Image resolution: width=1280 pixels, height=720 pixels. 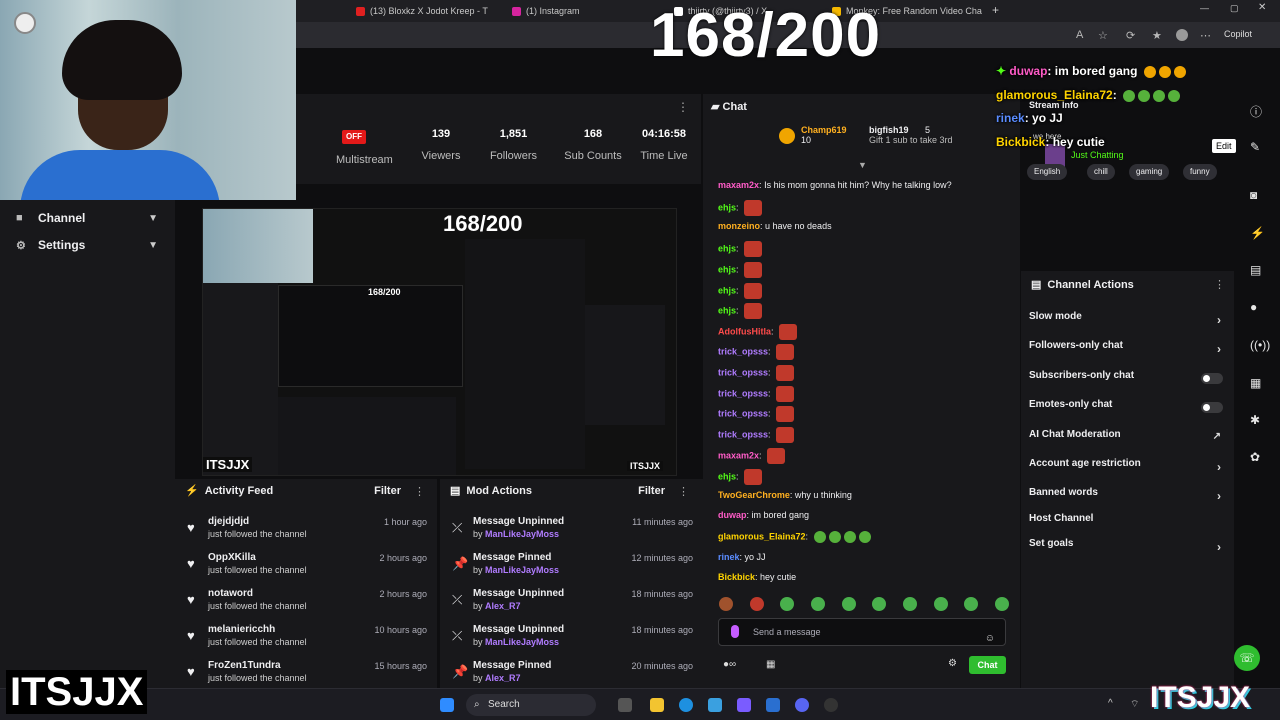 What do you see at coordinates (773, 705) in the screenshot?
I see `store-icon` at bounding box center [773, 705].